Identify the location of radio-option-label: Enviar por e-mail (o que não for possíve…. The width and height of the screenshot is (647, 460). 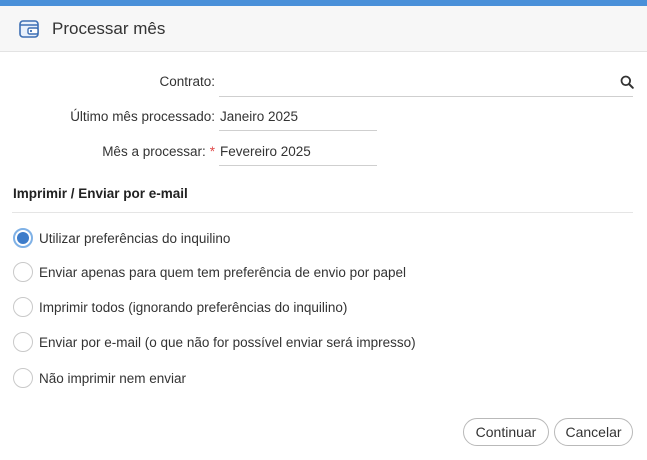
(227, 342).